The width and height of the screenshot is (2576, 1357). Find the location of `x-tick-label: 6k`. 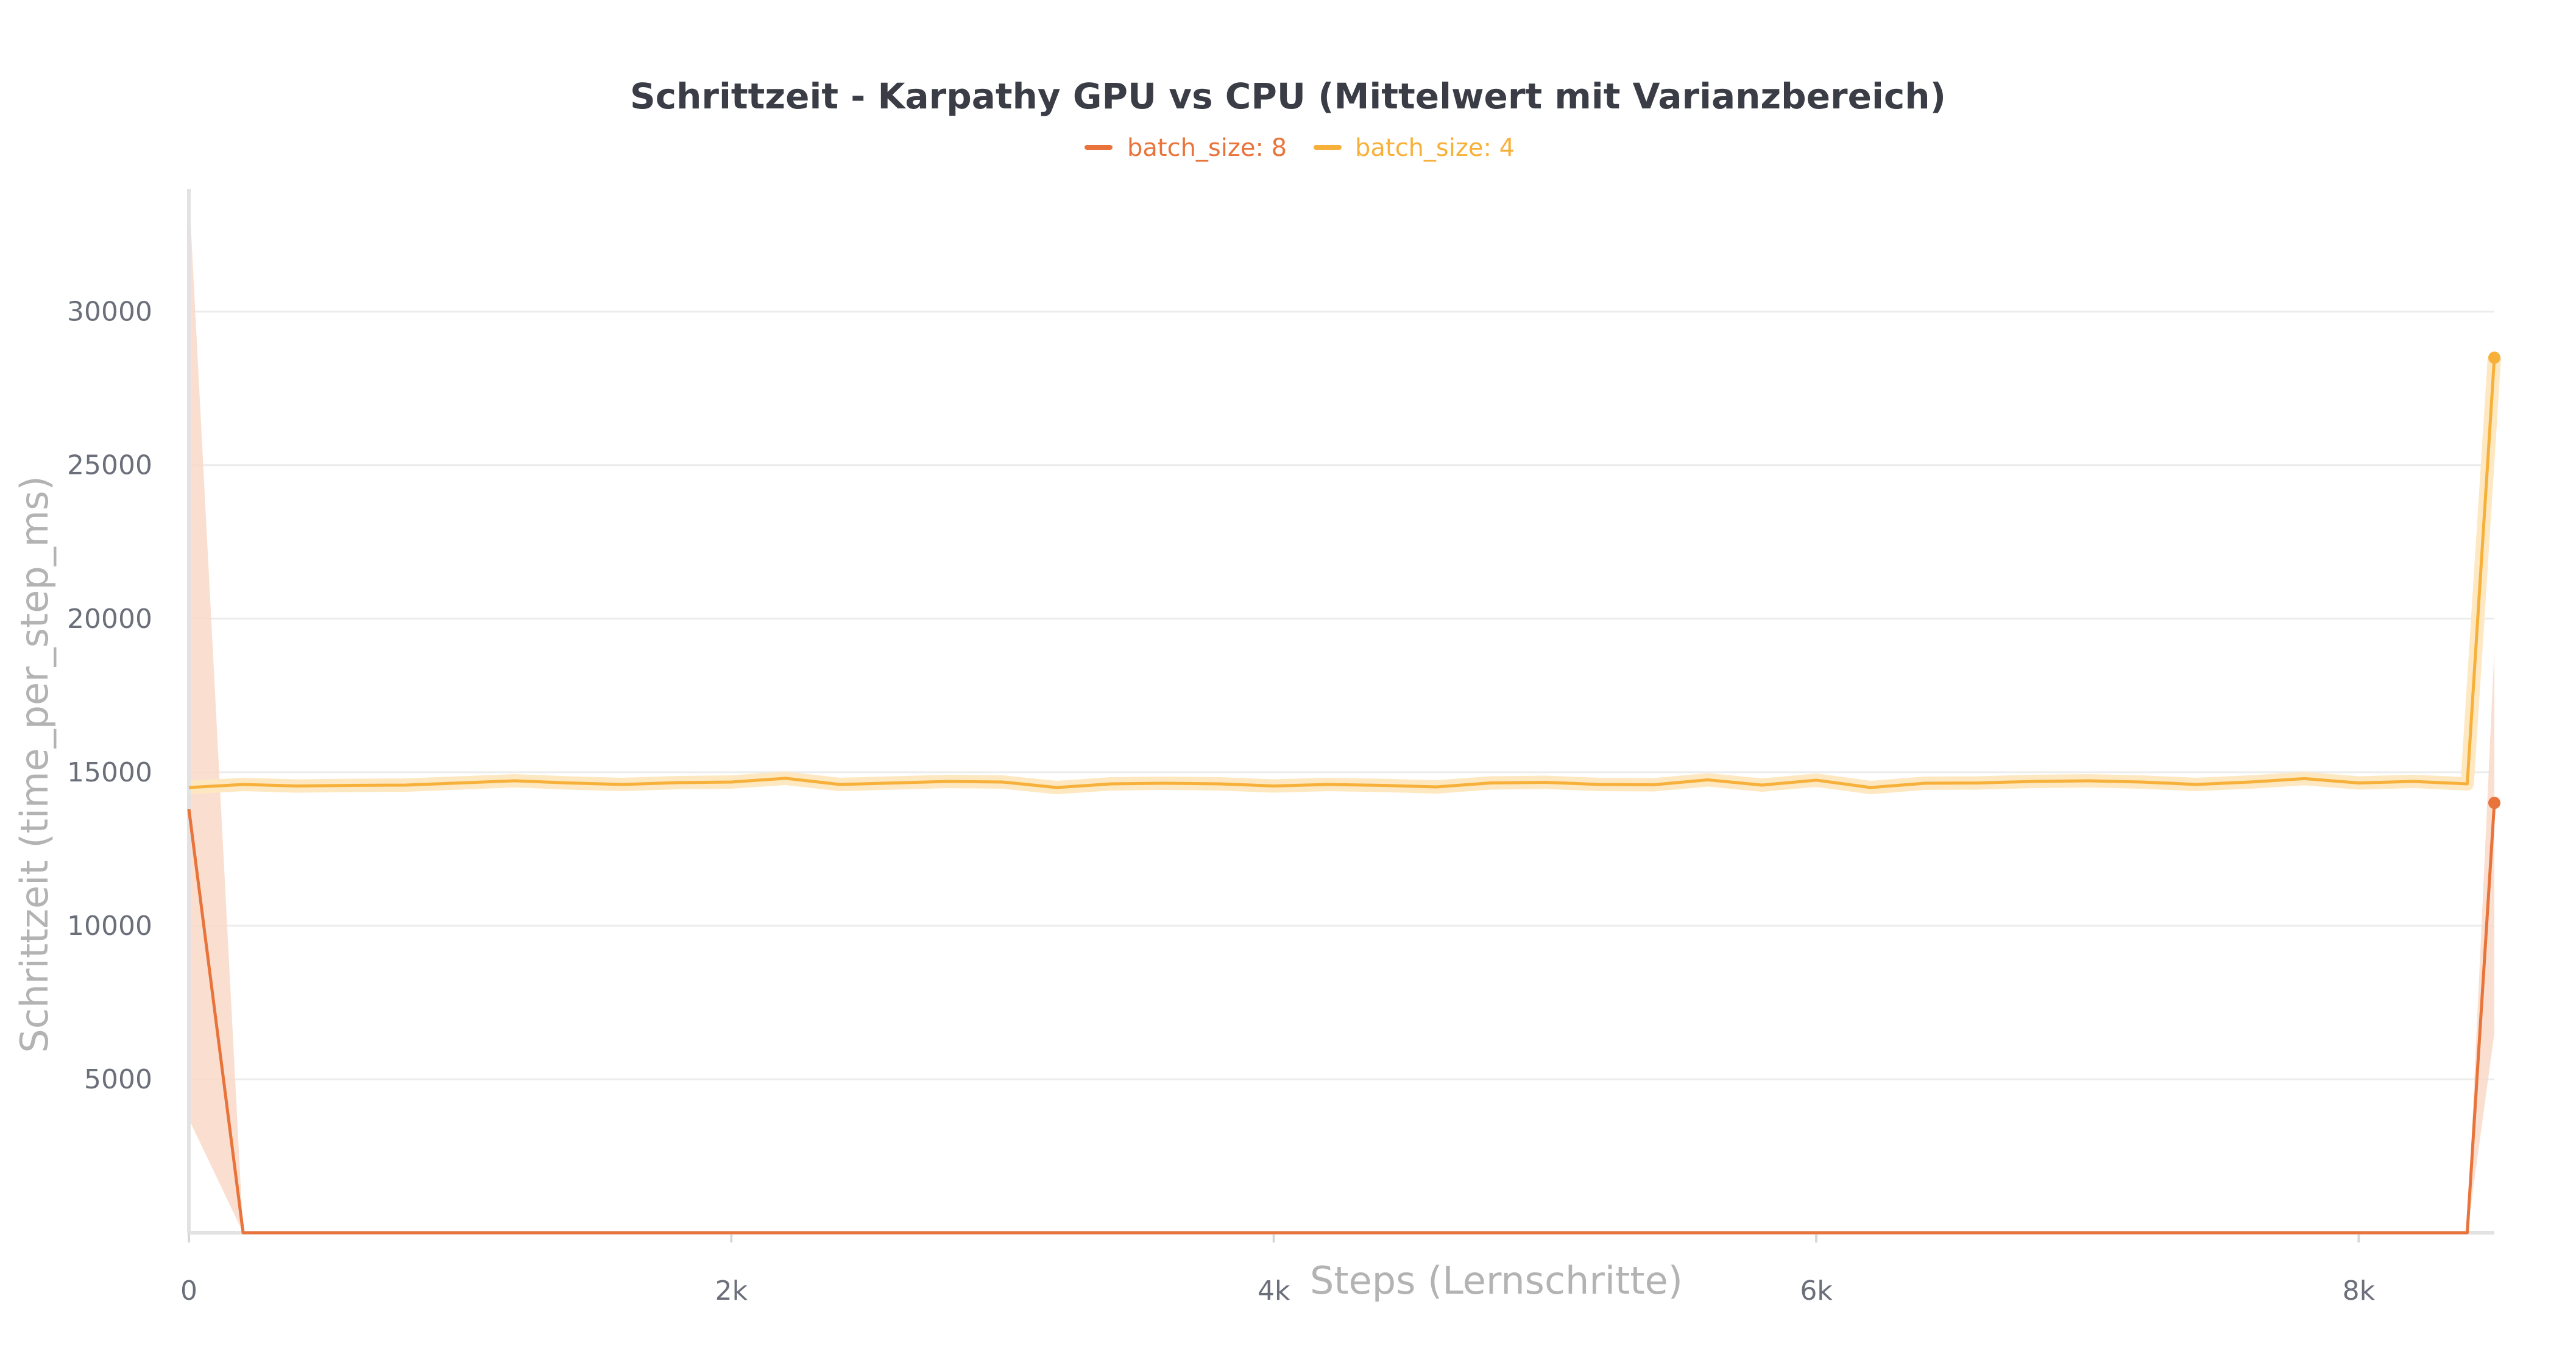

x-tick-label: 6k is located at coordinates (1816, 1290).